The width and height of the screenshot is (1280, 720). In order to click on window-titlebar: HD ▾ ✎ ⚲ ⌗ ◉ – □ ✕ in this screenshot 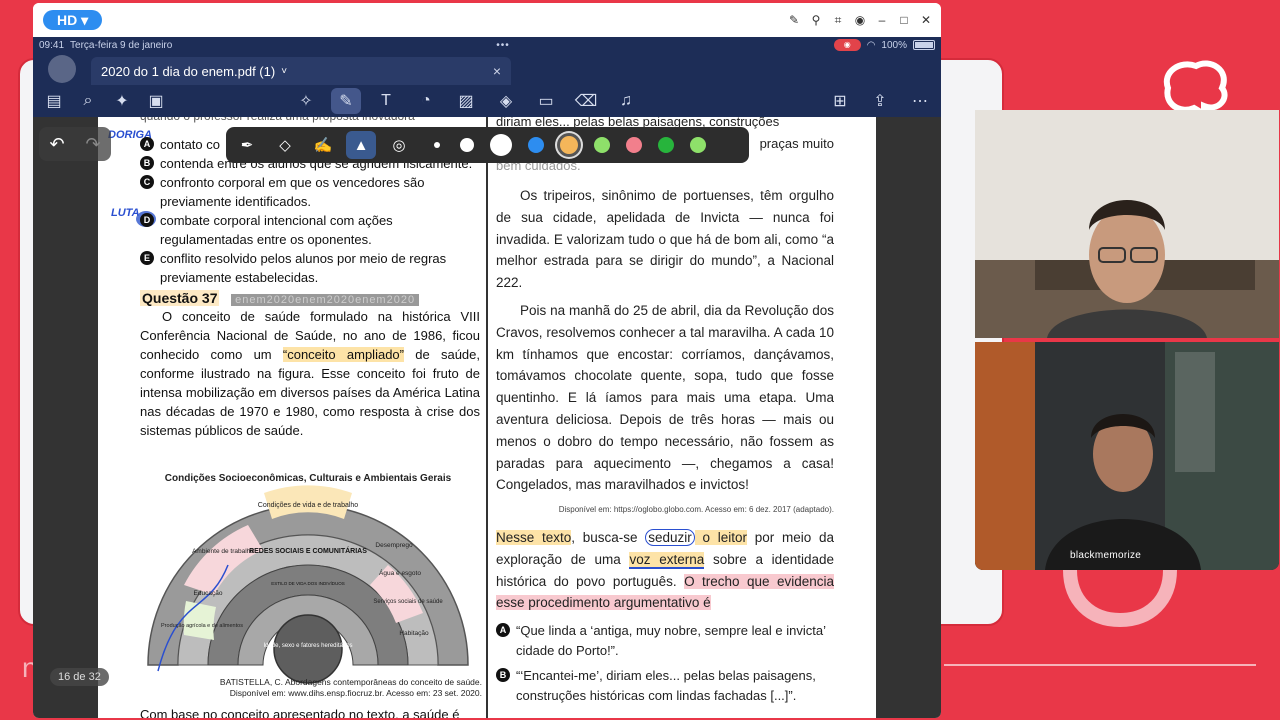, I will do `click(487, 20)`.